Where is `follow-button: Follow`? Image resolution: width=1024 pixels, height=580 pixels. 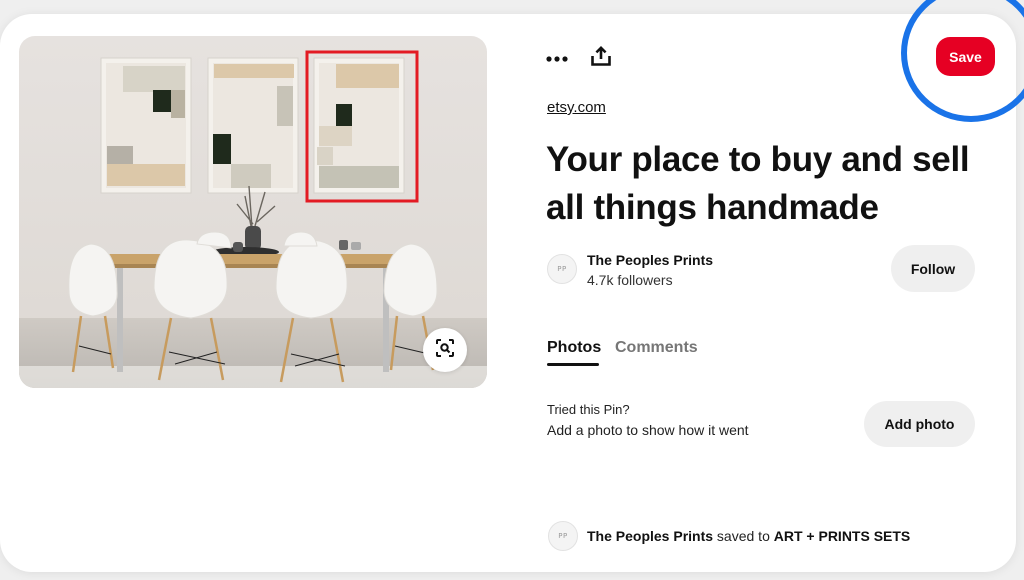 follow-button: Follow is located at coordinates (933, 268).